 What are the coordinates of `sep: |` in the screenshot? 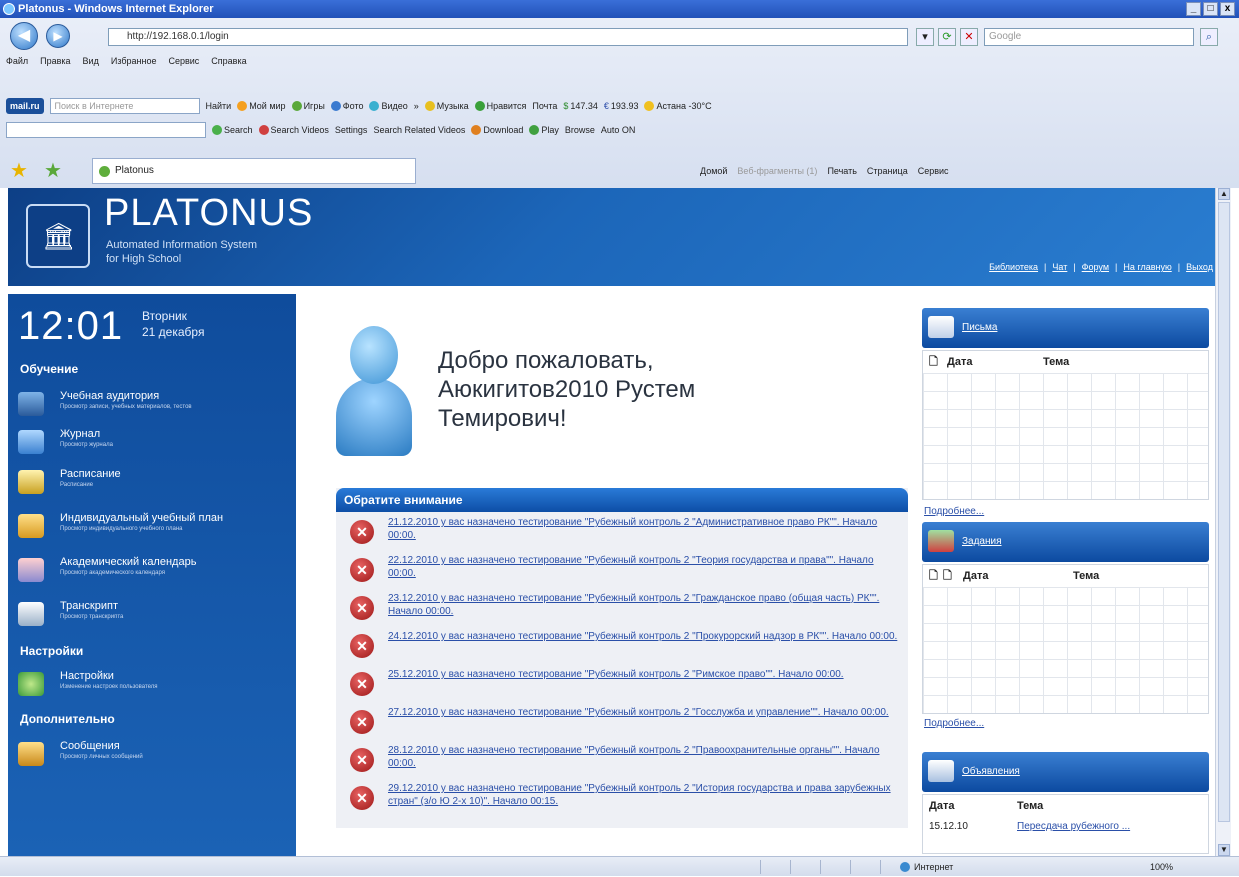 It's located at (1179, 267).